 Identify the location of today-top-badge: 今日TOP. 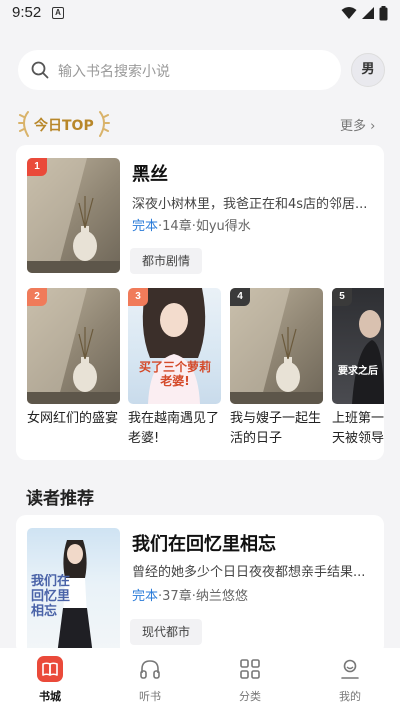
(64, 124).